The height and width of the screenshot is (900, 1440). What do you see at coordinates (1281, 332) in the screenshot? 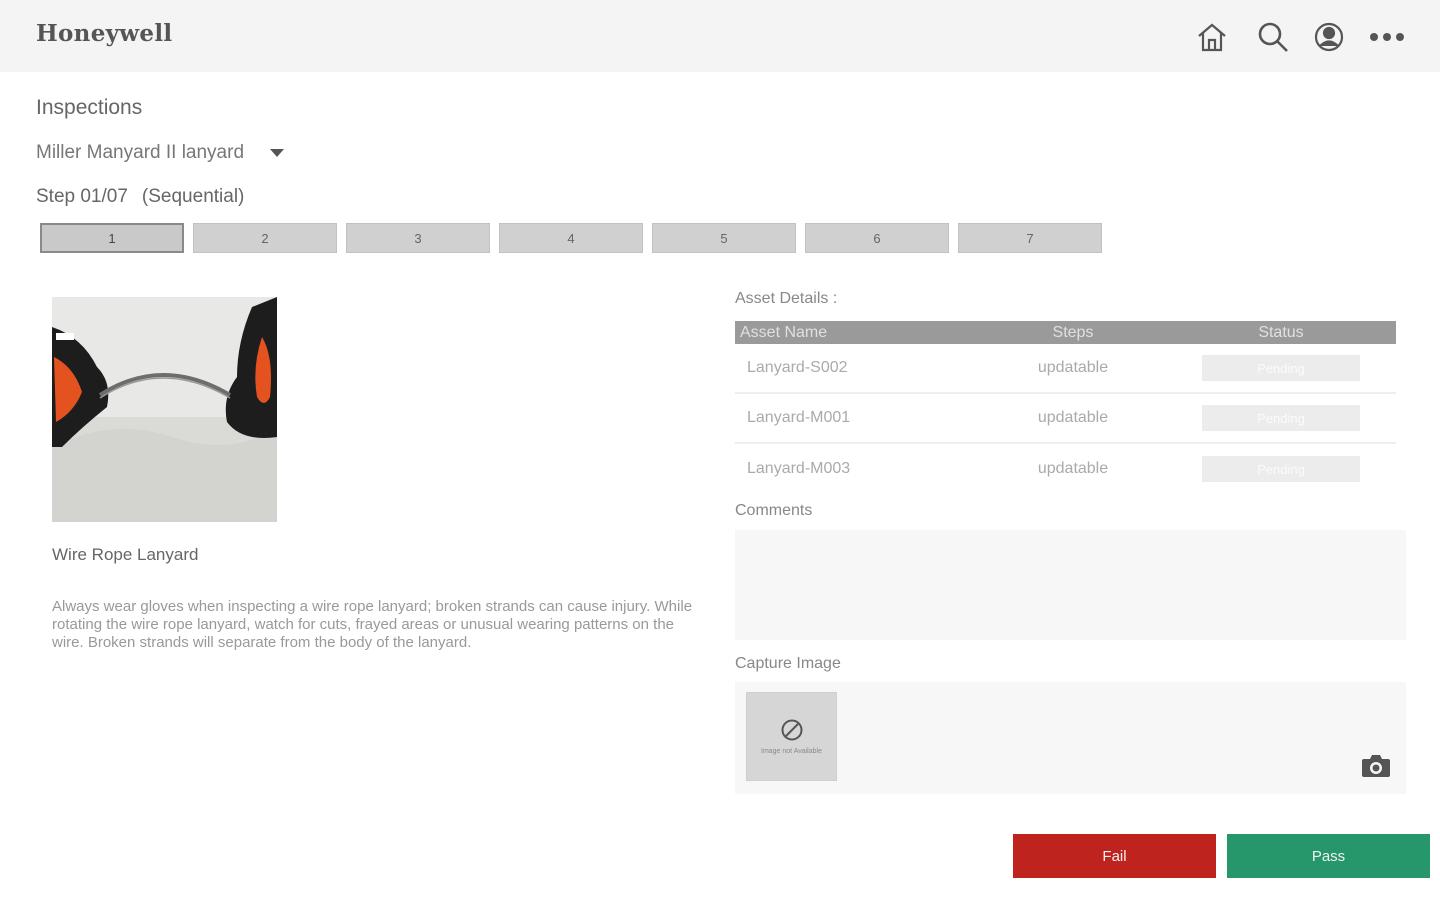
I see `column-header-status: Status` at bounding box center [1281, 332].